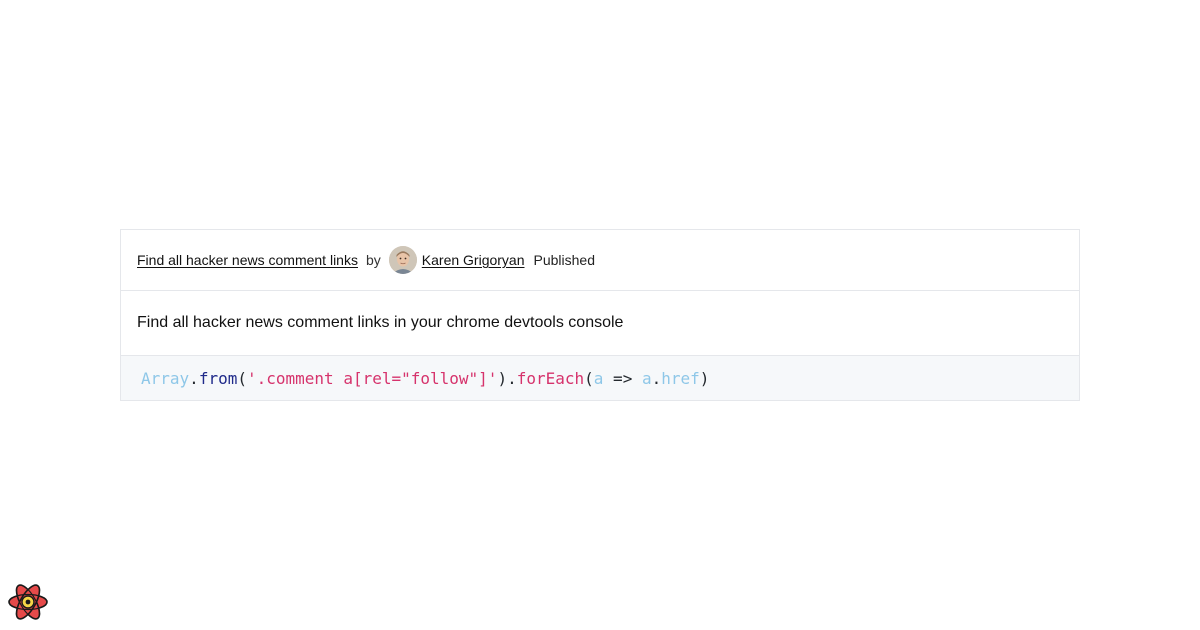 This screenshot has height=630, width=1200. What do you see at coordinates (28, 602) in the screenshot?
I see `react-logo-icon` at bounding box center [28, 602].